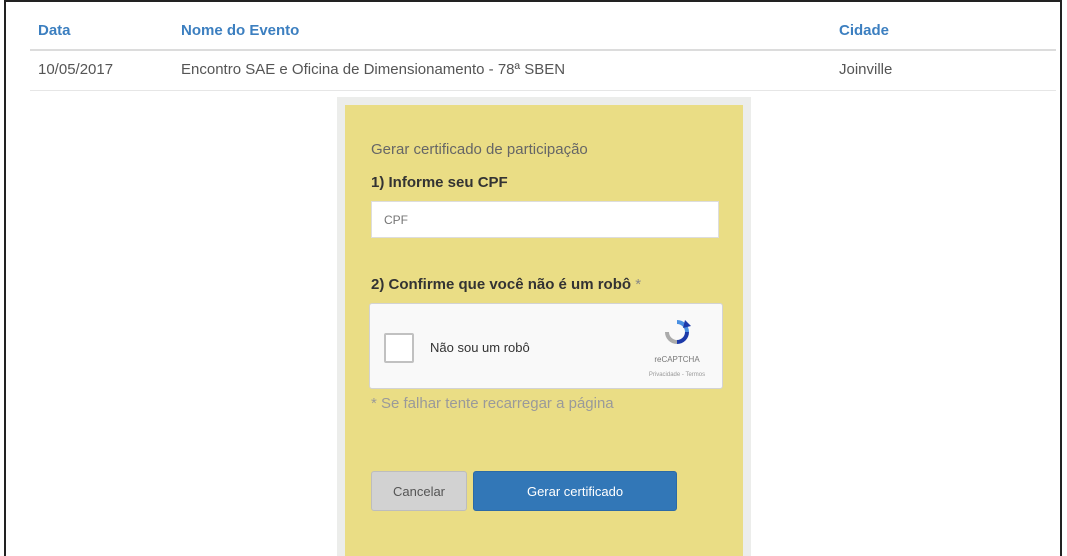  What do you see at coordinates (399, 348) in the screenshot?
I see `recaptcha-checkbox` at bounding box center [399, 348].